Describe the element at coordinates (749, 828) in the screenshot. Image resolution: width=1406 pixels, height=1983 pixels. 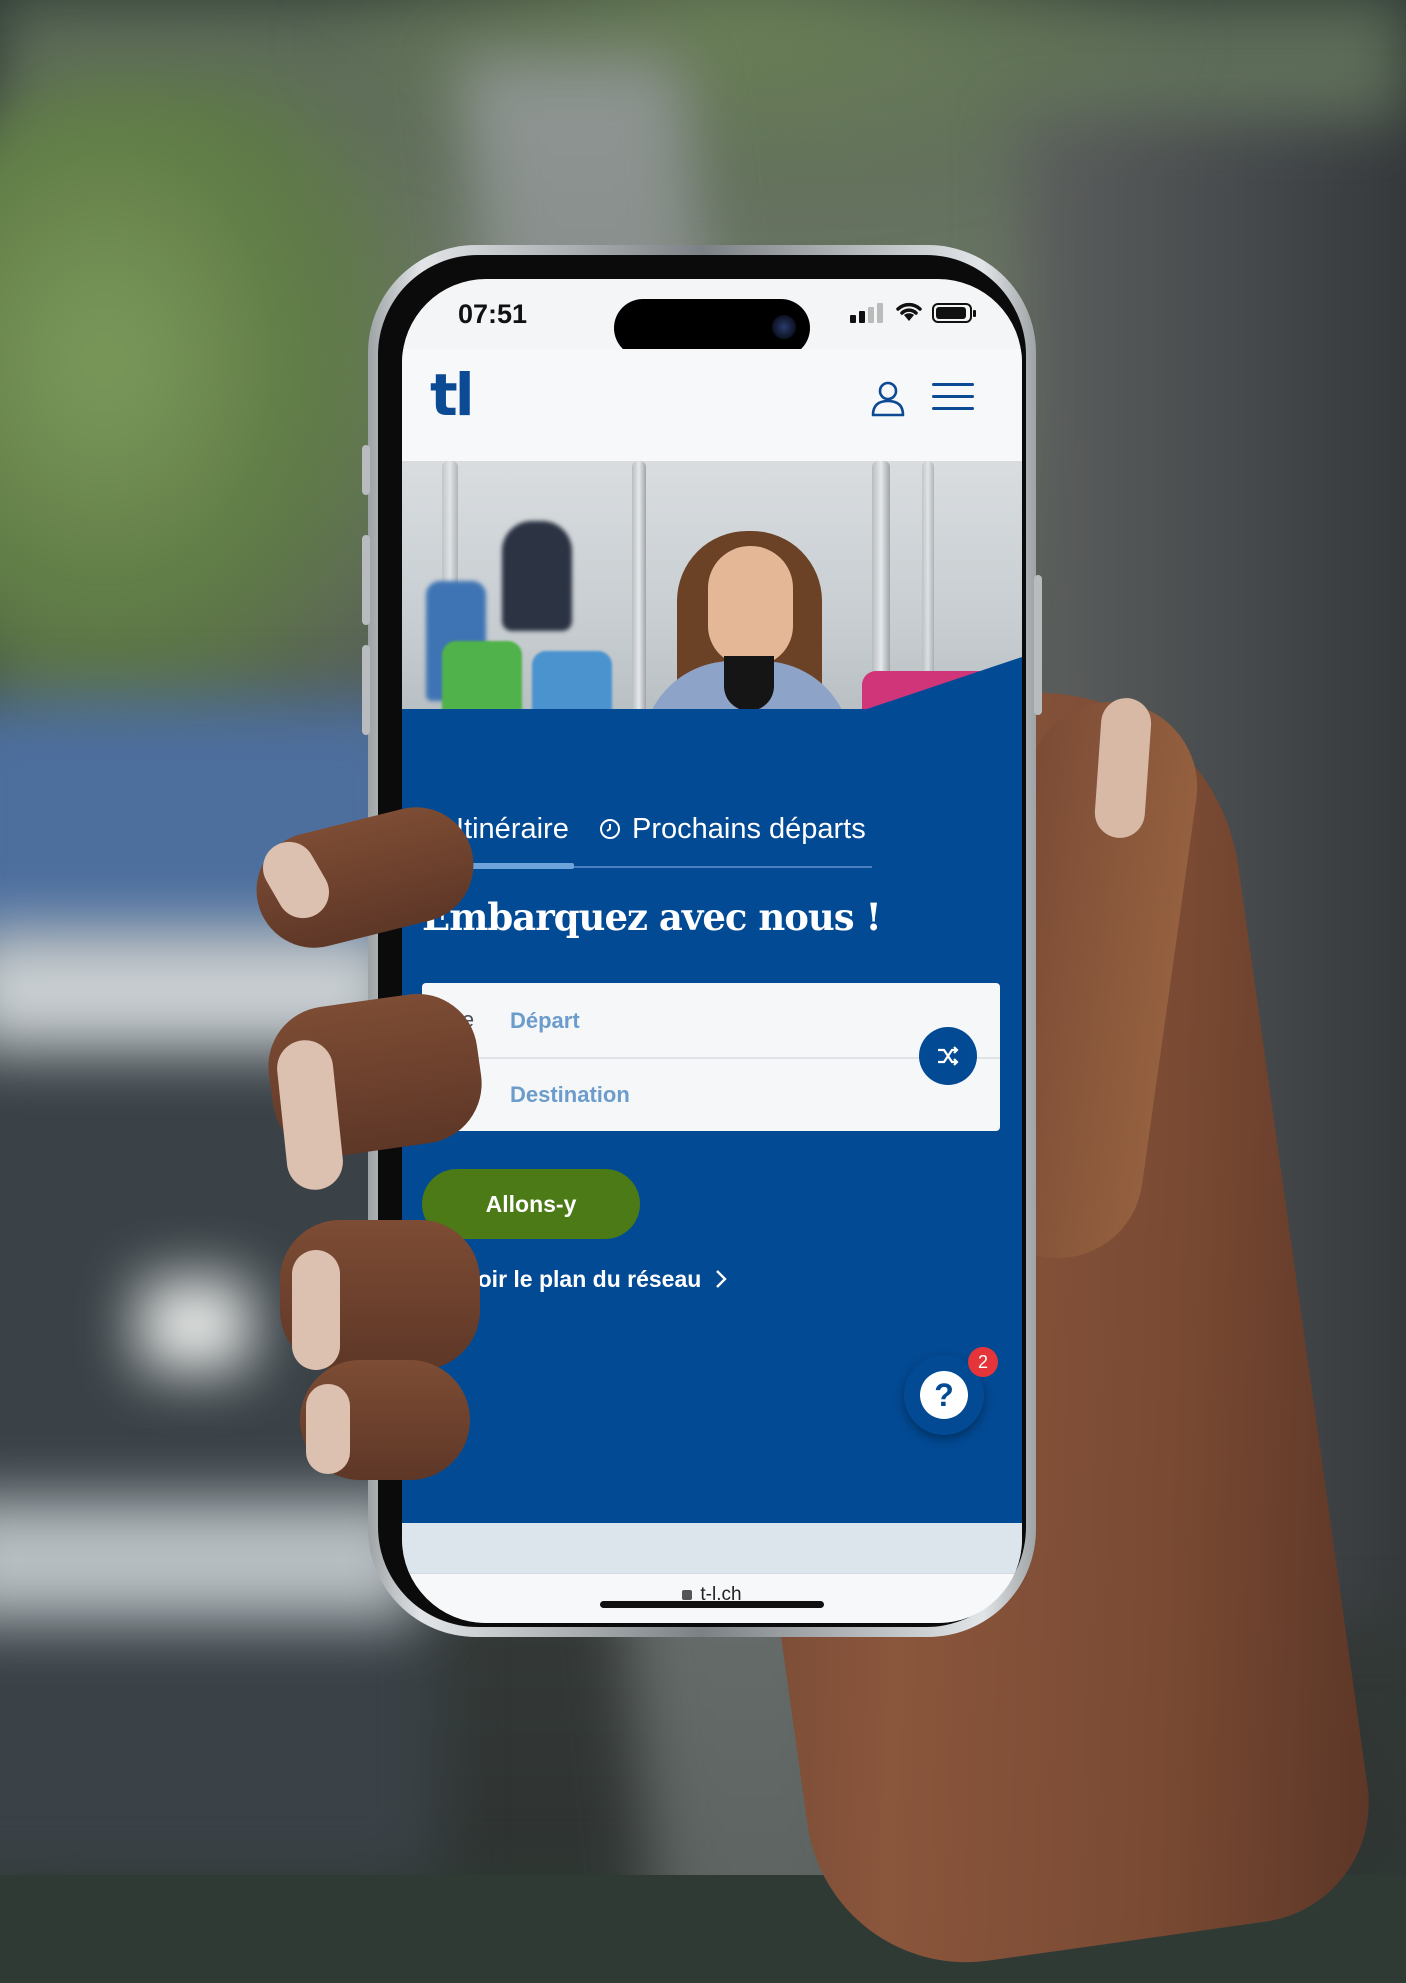
I see `tab-label: Prochains départs` at that location.